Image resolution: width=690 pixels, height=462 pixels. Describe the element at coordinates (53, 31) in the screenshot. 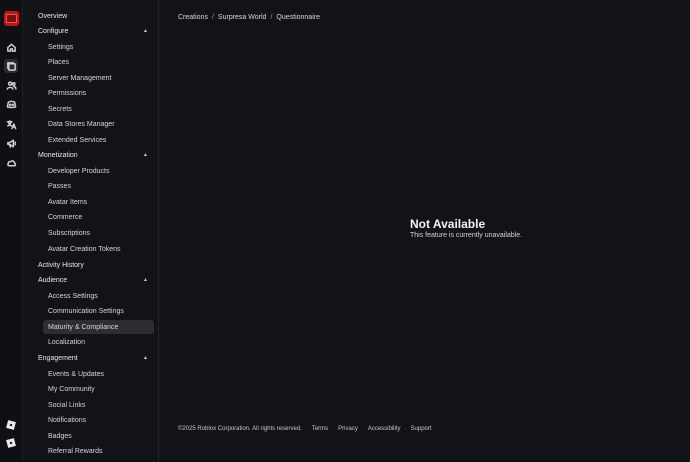

I see `section-label: Configure` at that location.